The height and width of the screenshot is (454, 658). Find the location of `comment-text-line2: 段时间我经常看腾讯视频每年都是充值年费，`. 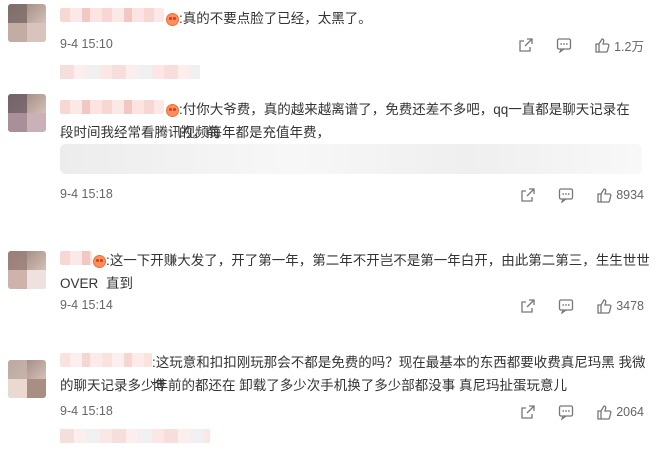

comment-text-line2: 段时间我经常看腾讯视频每年都是充值年费， is located at coordinates (195, 132).